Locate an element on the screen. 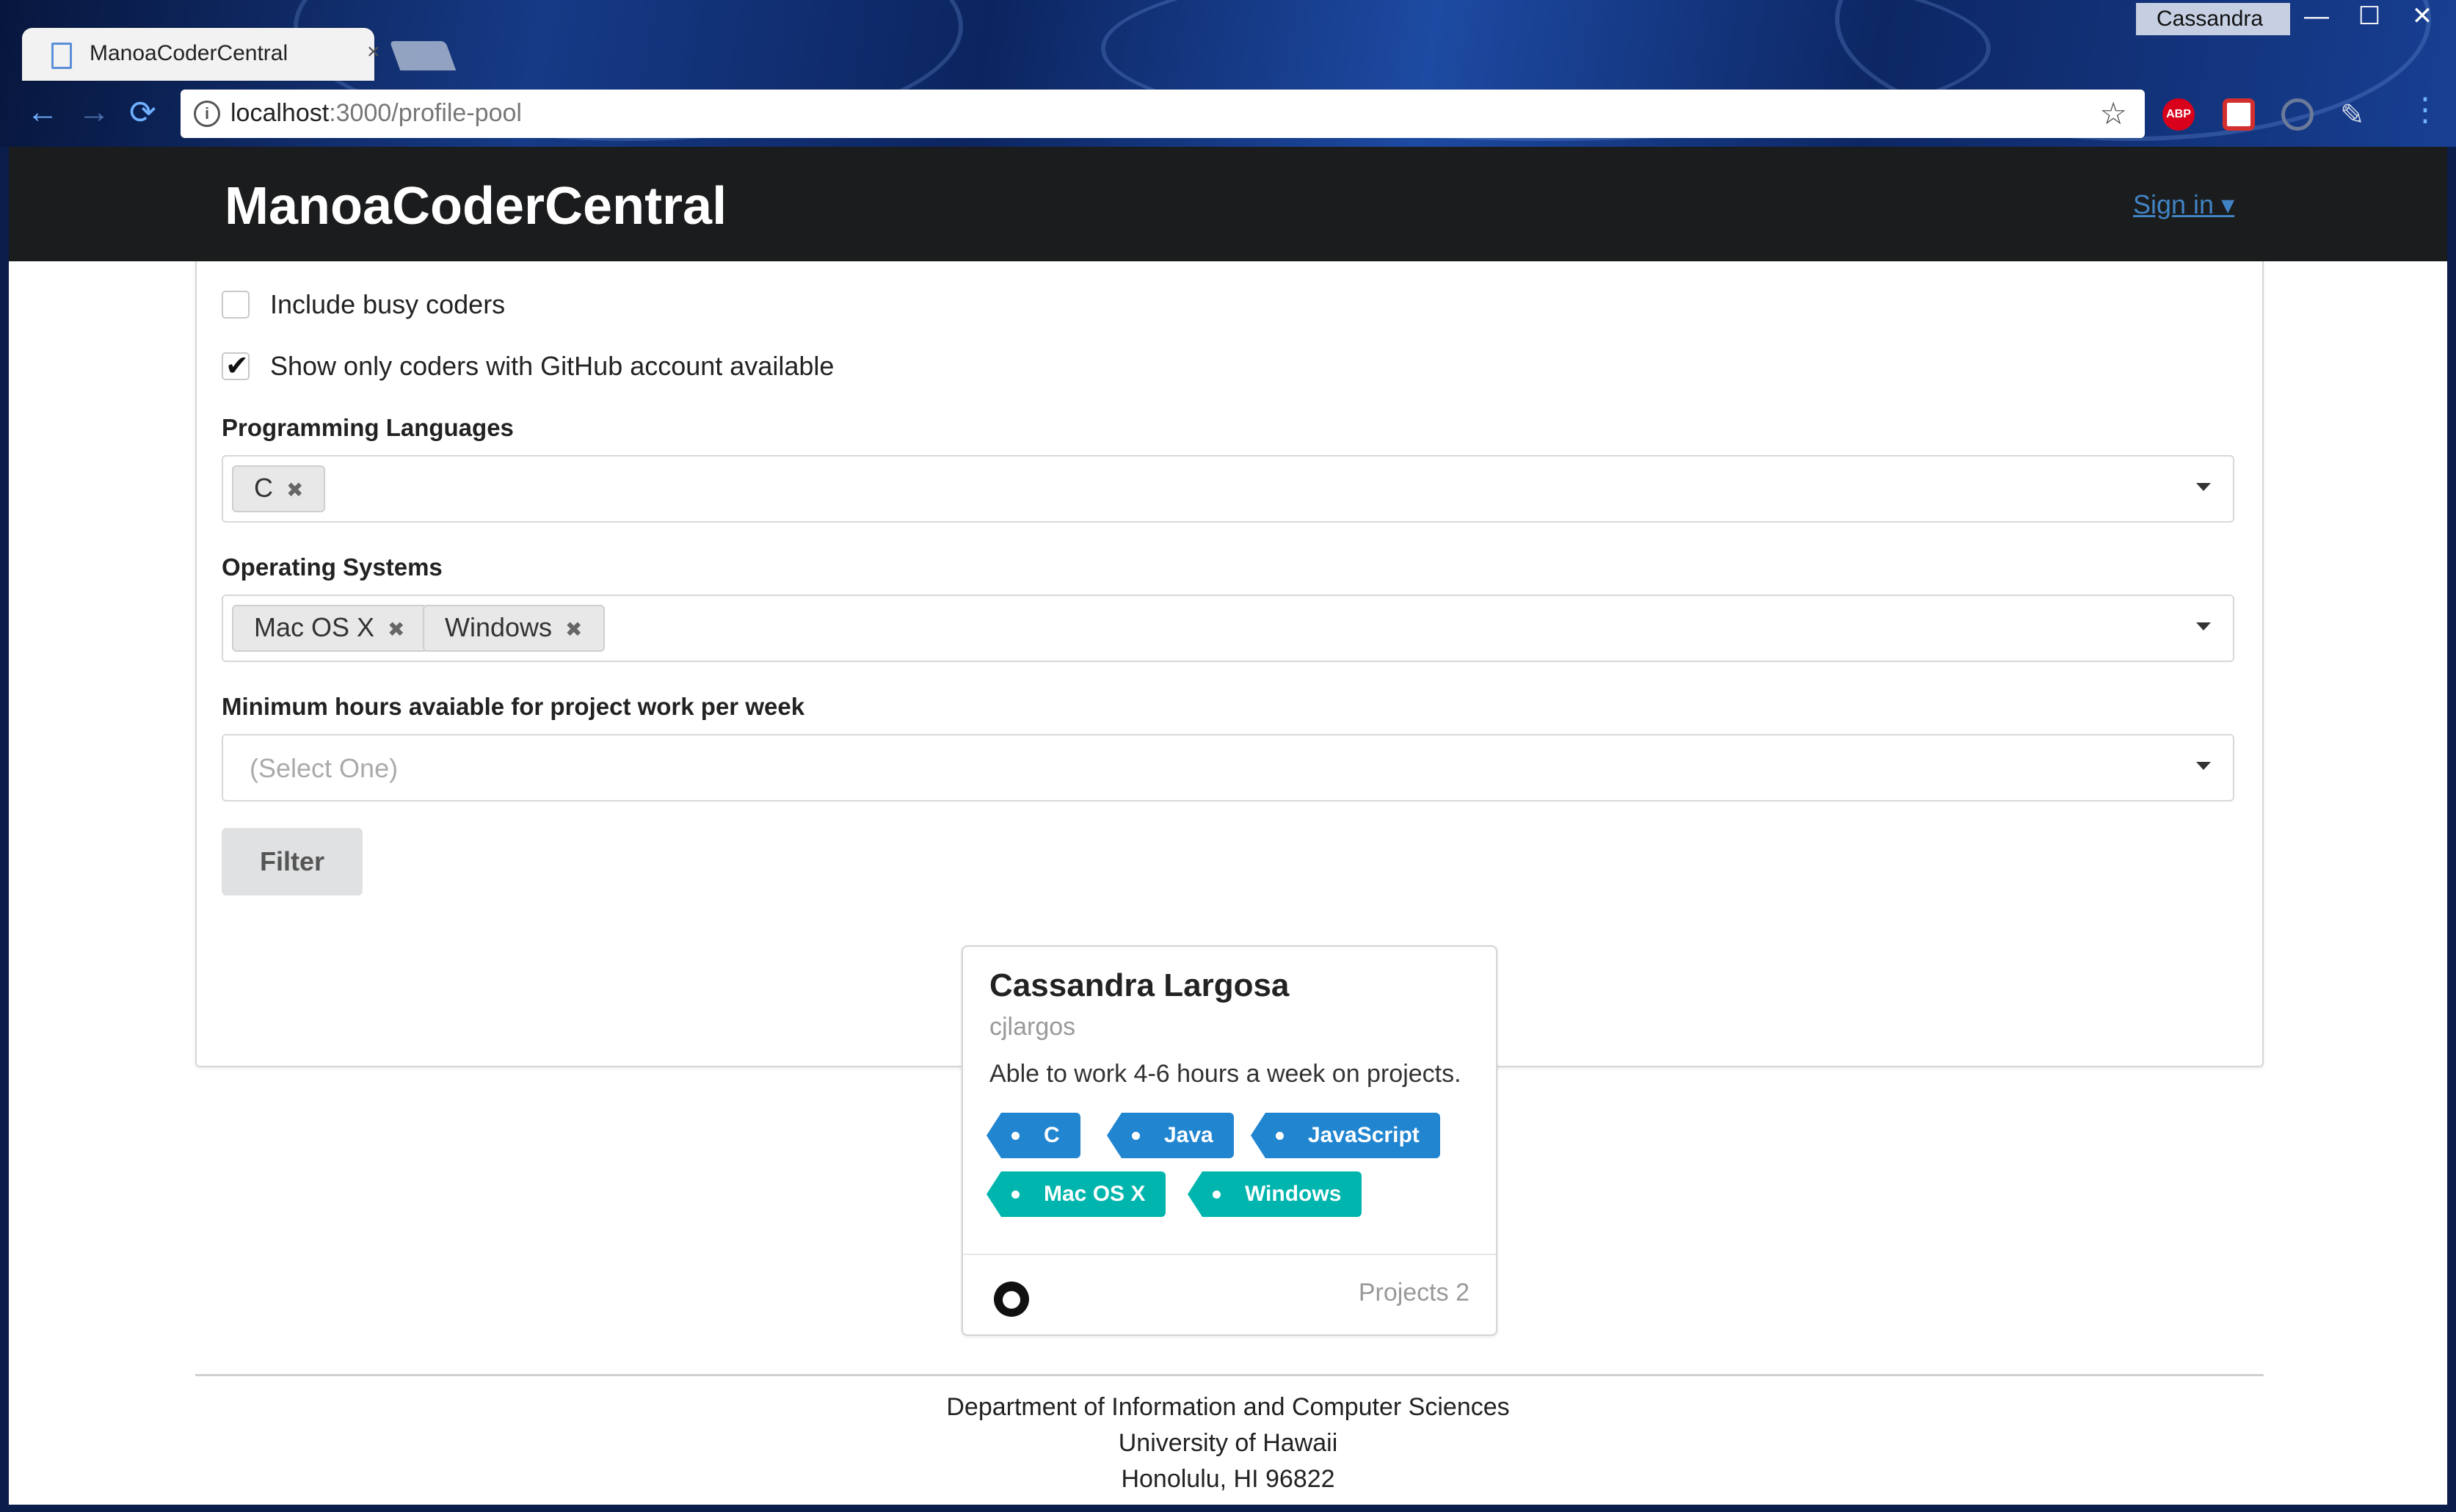  footer-line-2: University of Hawaii is located at coordinates (1228, 1443).